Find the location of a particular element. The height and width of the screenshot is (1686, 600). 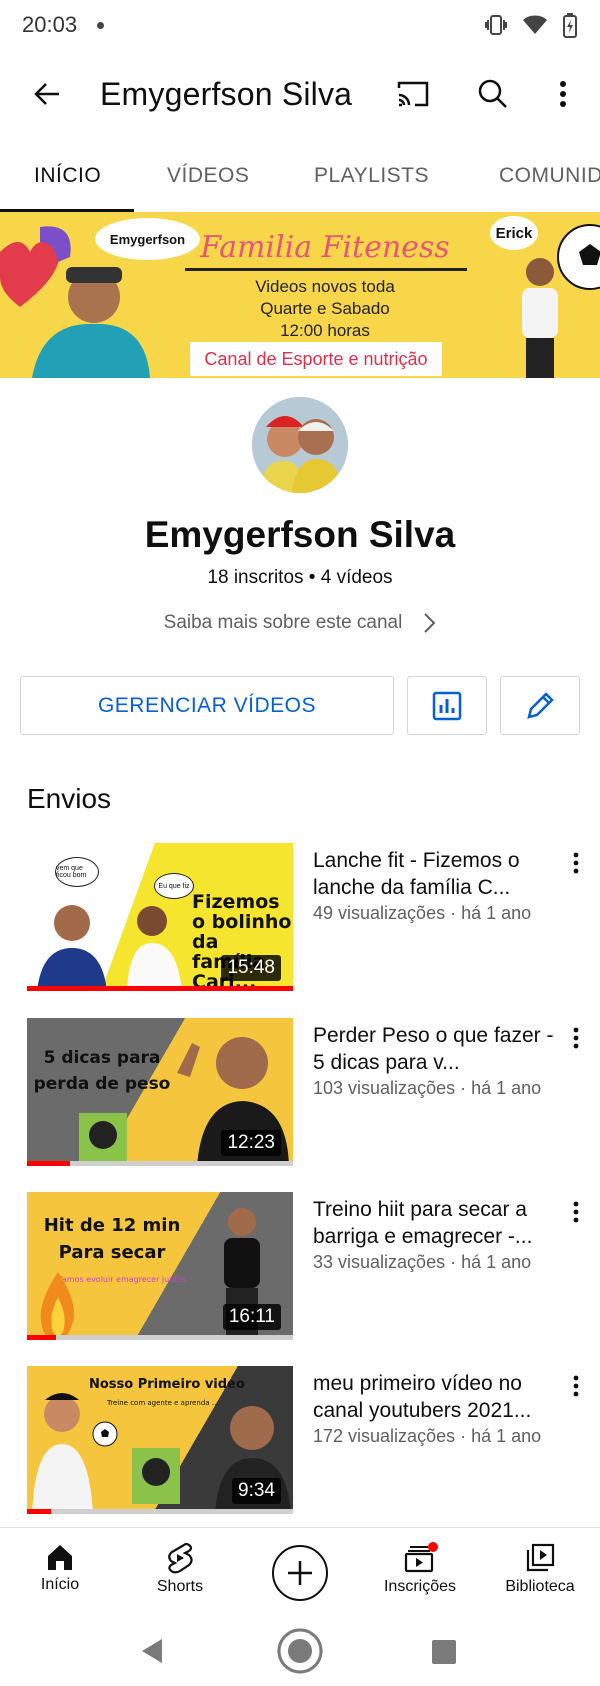

banner-divider is located at coordinates (326, 269).